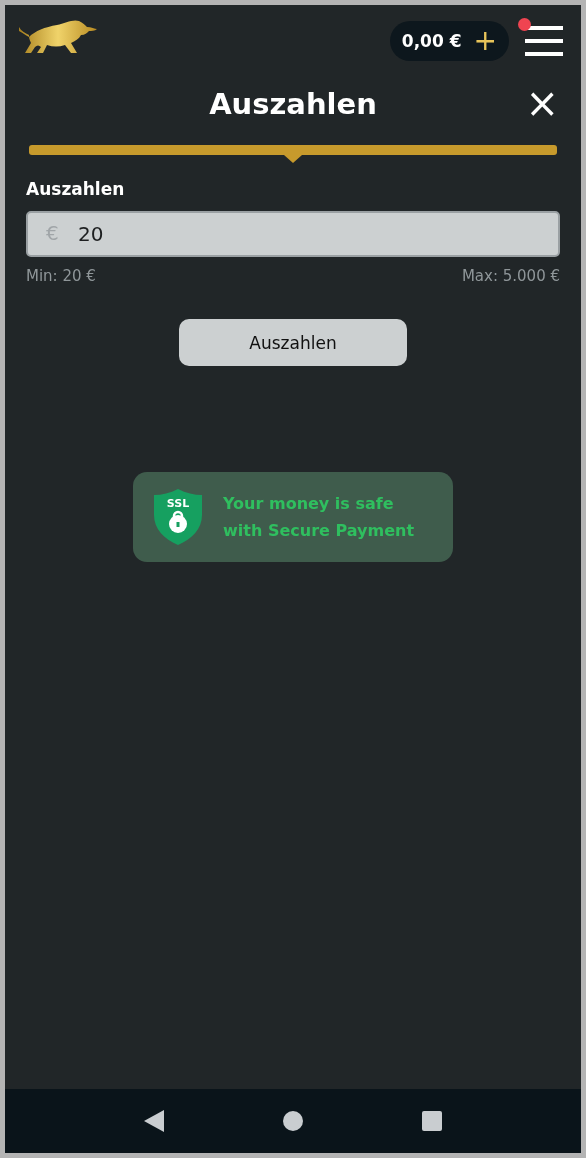 This screenshot has height=1158, width=586. Describe the element at coordinates (76, 189) in the screenshot. I see `amount-label: Auszahlen` at that location.